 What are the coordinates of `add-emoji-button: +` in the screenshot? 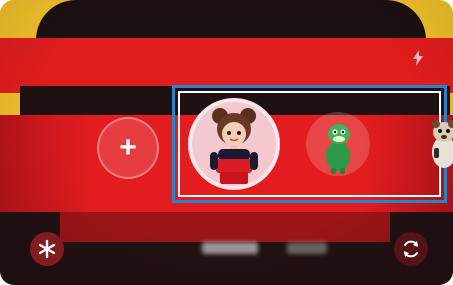 It's located at (128, 148).